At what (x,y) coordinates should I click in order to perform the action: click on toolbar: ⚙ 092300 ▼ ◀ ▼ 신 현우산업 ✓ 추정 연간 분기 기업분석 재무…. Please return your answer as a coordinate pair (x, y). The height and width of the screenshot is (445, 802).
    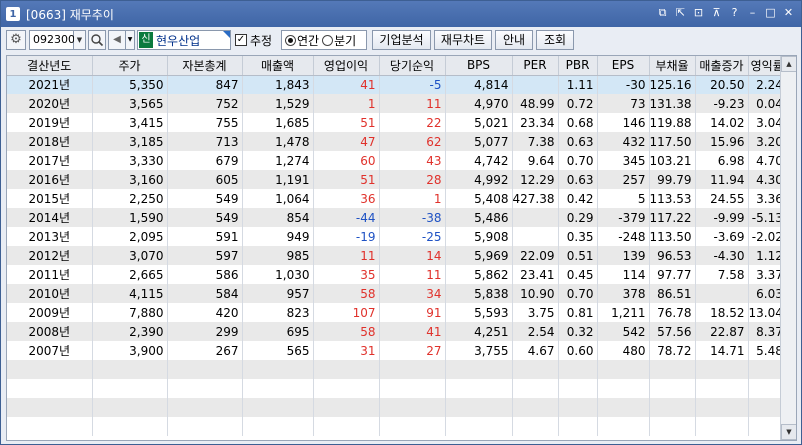
    Looking at the image, I should click on (401, 40).